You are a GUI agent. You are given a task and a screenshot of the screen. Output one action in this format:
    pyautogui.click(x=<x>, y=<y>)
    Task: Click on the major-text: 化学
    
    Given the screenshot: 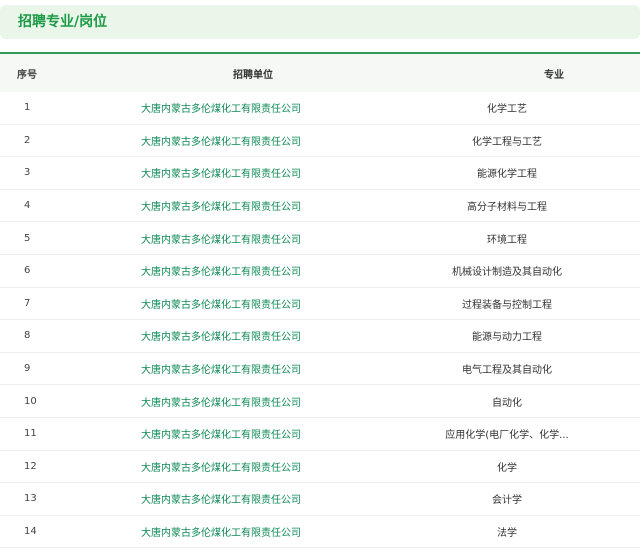 What is the action you would take?
    pyautogui.click(x=507, y=468)
    